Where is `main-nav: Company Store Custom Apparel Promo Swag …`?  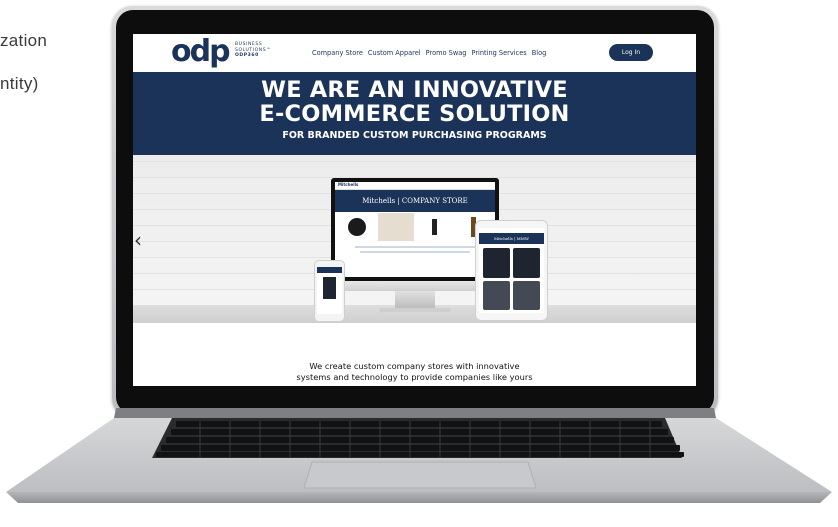 main-nav: Company Store Custom Apparel Promo Swag … is located at coordinates (429, 53).